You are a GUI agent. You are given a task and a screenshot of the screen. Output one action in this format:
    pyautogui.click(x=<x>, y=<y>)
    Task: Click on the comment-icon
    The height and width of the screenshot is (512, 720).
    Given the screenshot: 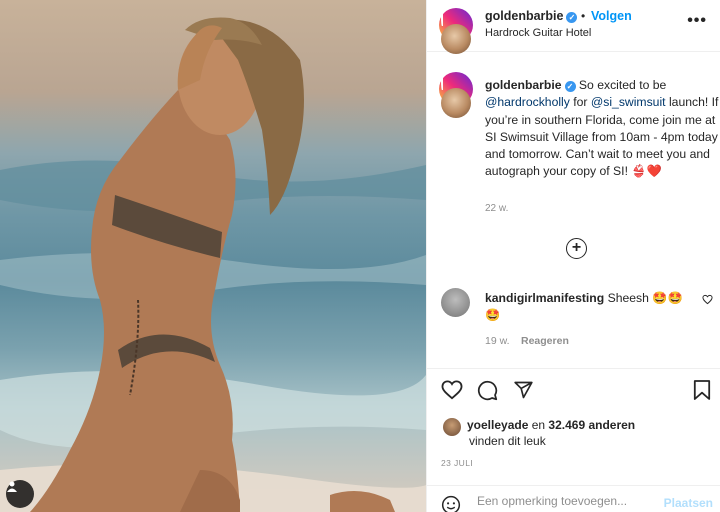 What is the action you would take?
    pyautogui.click(x=487, y=392)
    